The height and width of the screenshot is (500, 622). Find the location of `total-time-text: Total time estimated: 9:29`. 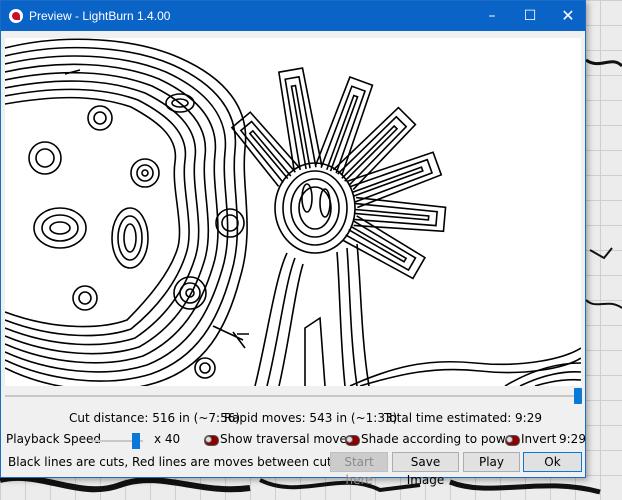

total-time-text: Total time estimated: 9:29 is located at coordinates (463, 418).